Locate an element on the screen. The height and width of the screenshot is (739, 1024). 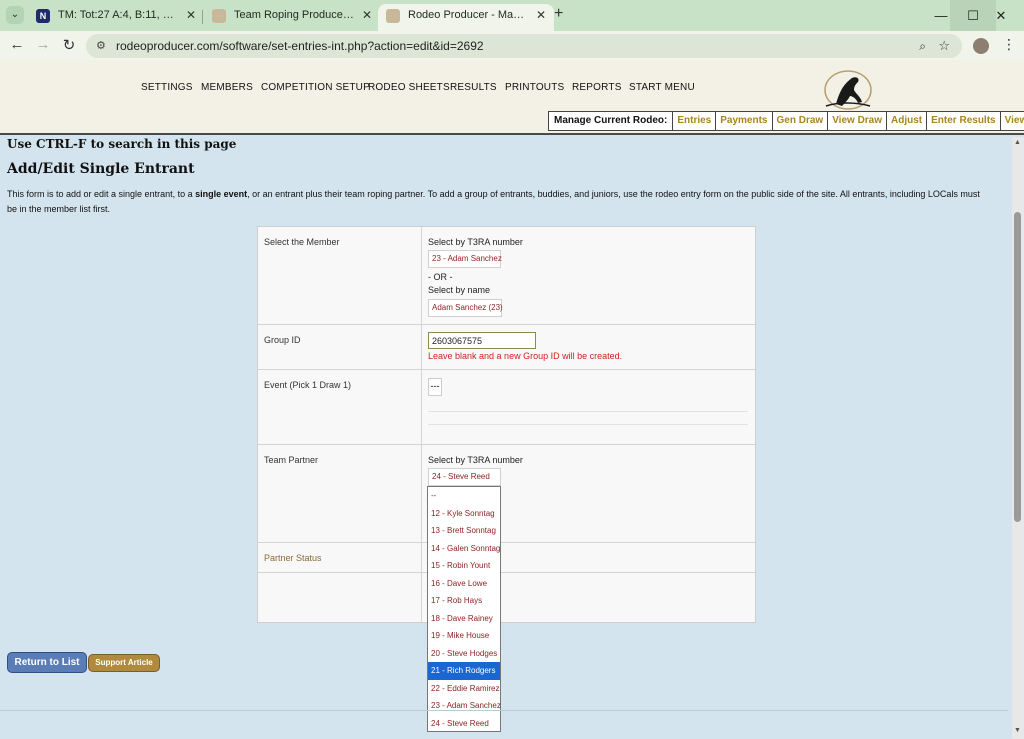
event-select: --- is located at coordinates (435, 387).